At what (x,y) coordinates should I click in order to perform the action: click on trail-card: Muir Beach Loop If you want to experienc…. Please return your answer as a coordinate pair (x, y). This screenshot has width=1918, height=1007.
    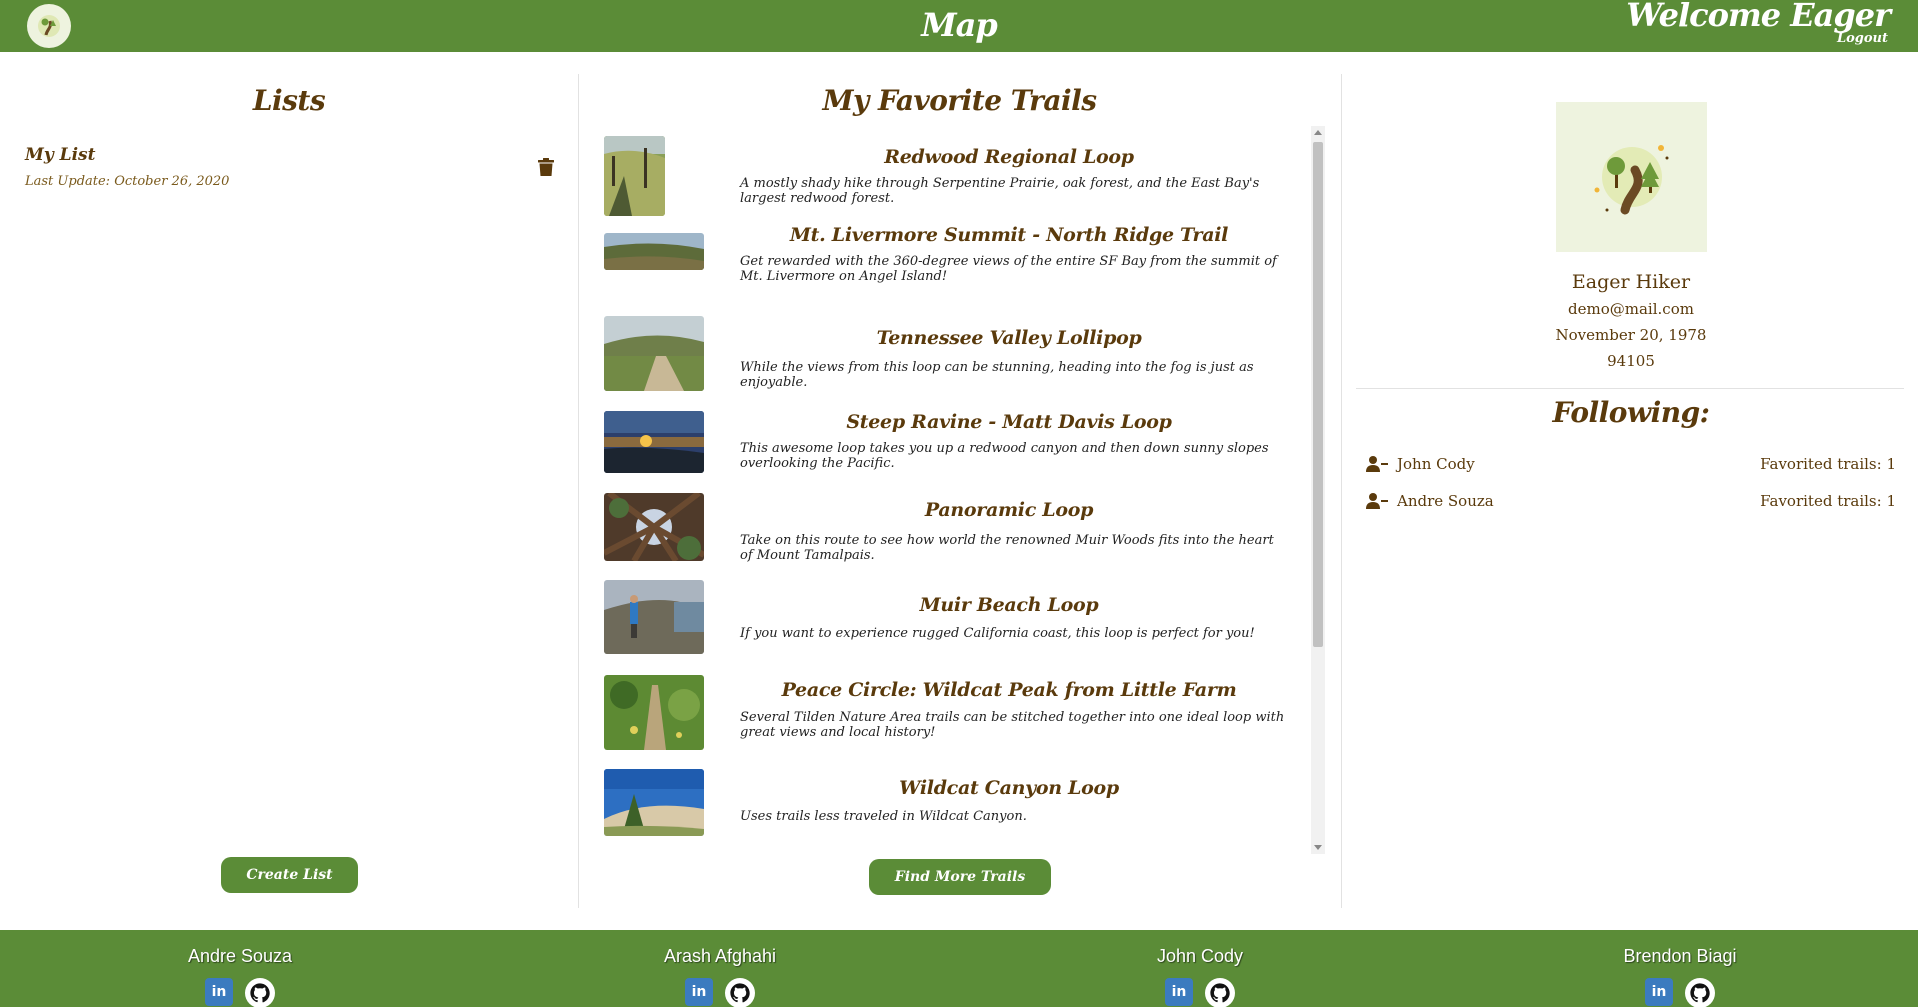
    Looking at the image, I should click on (949, 618).